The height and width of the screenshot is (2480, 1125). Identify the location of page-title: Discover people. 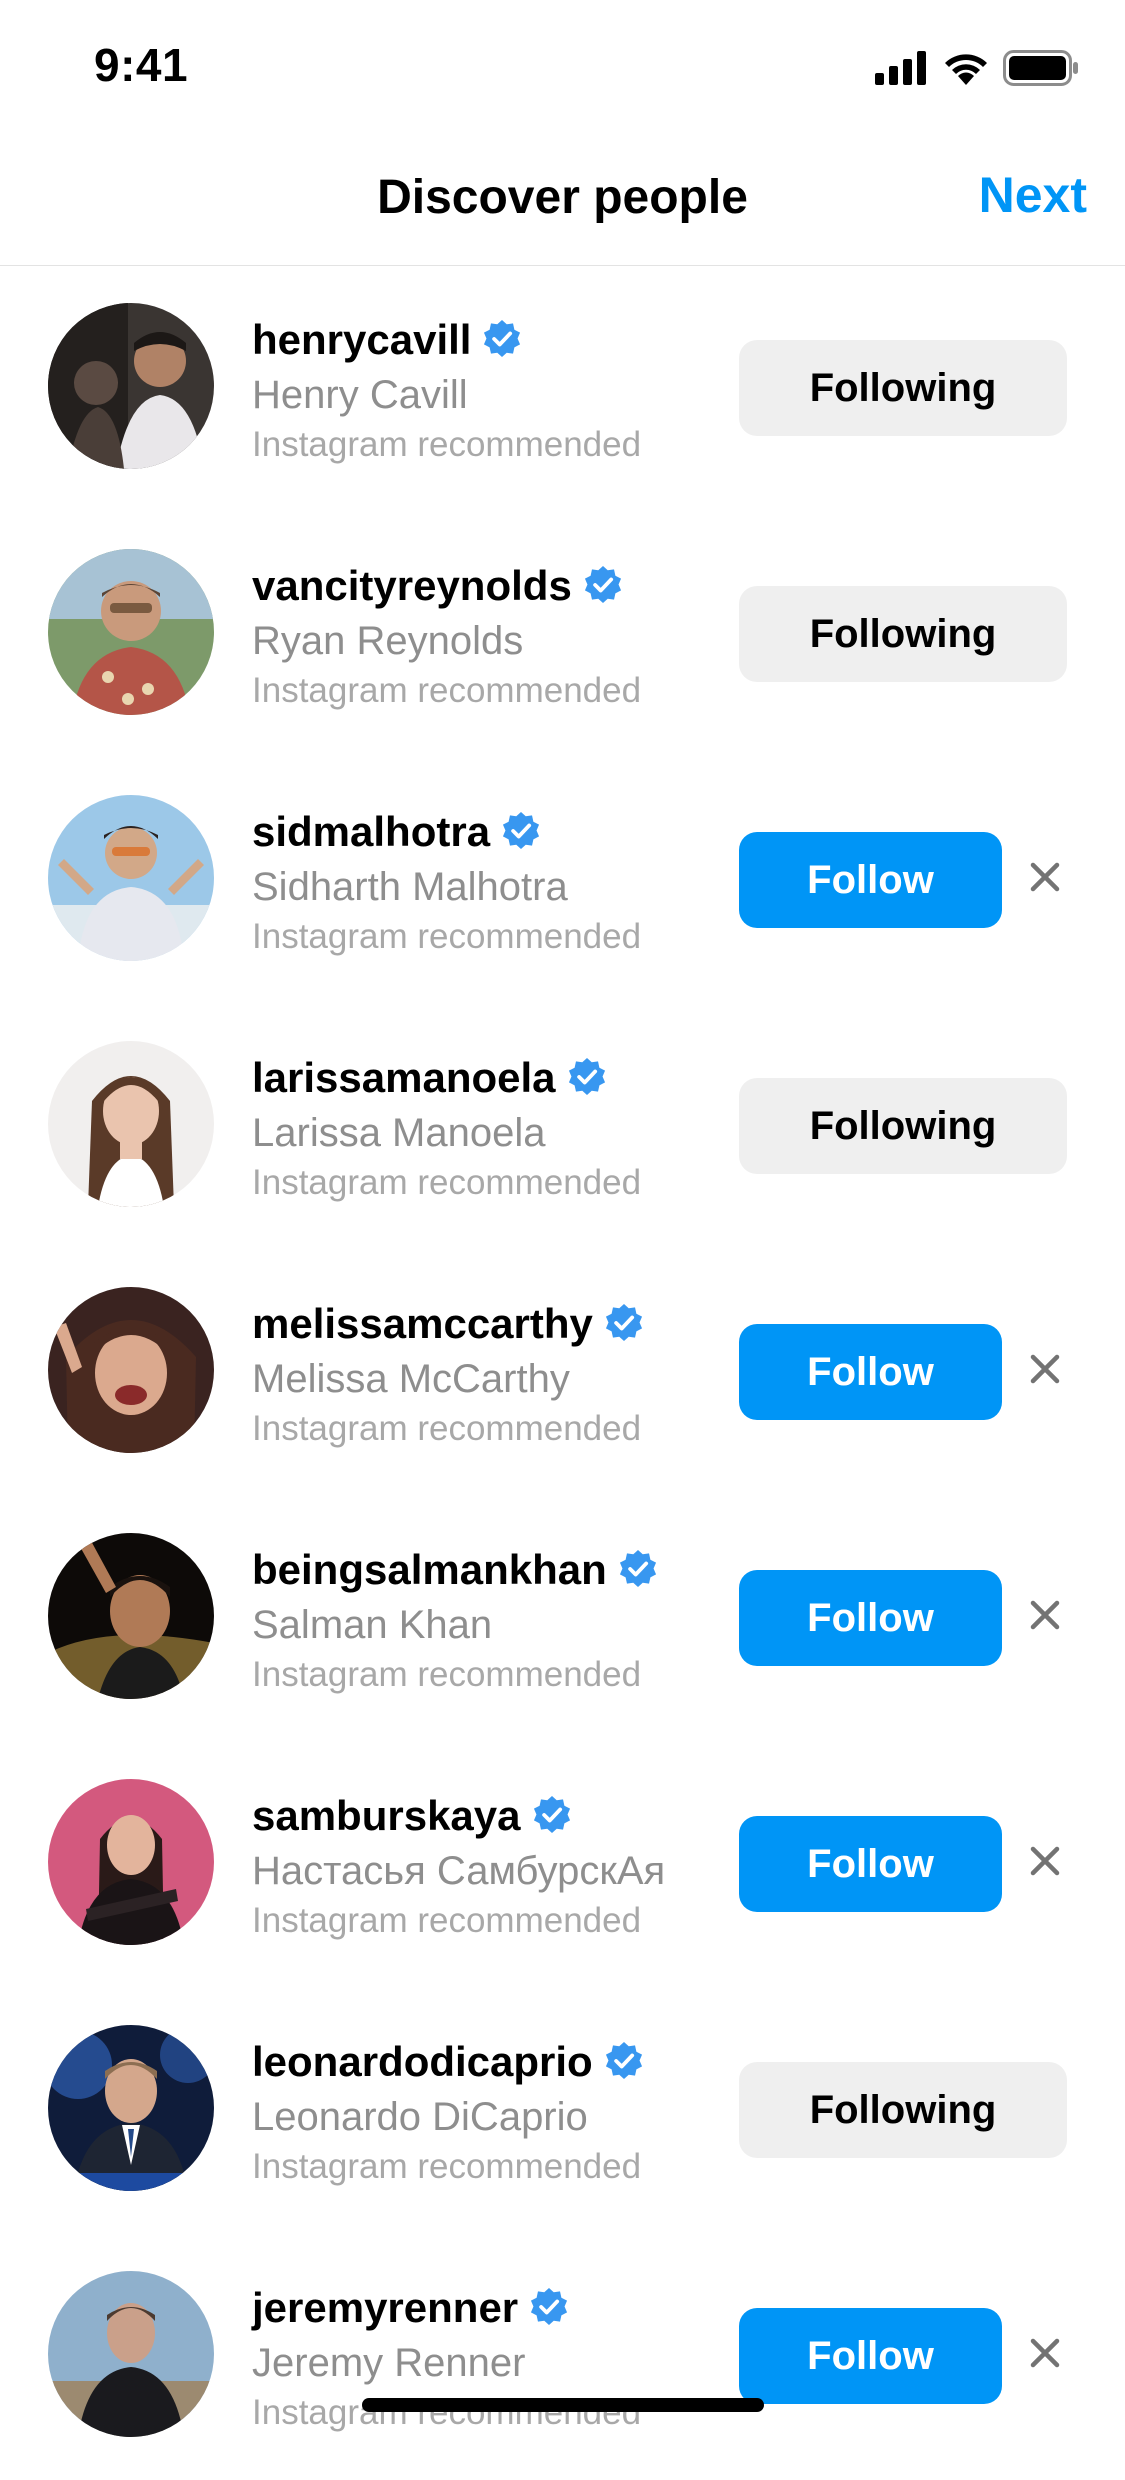
(562, 197).